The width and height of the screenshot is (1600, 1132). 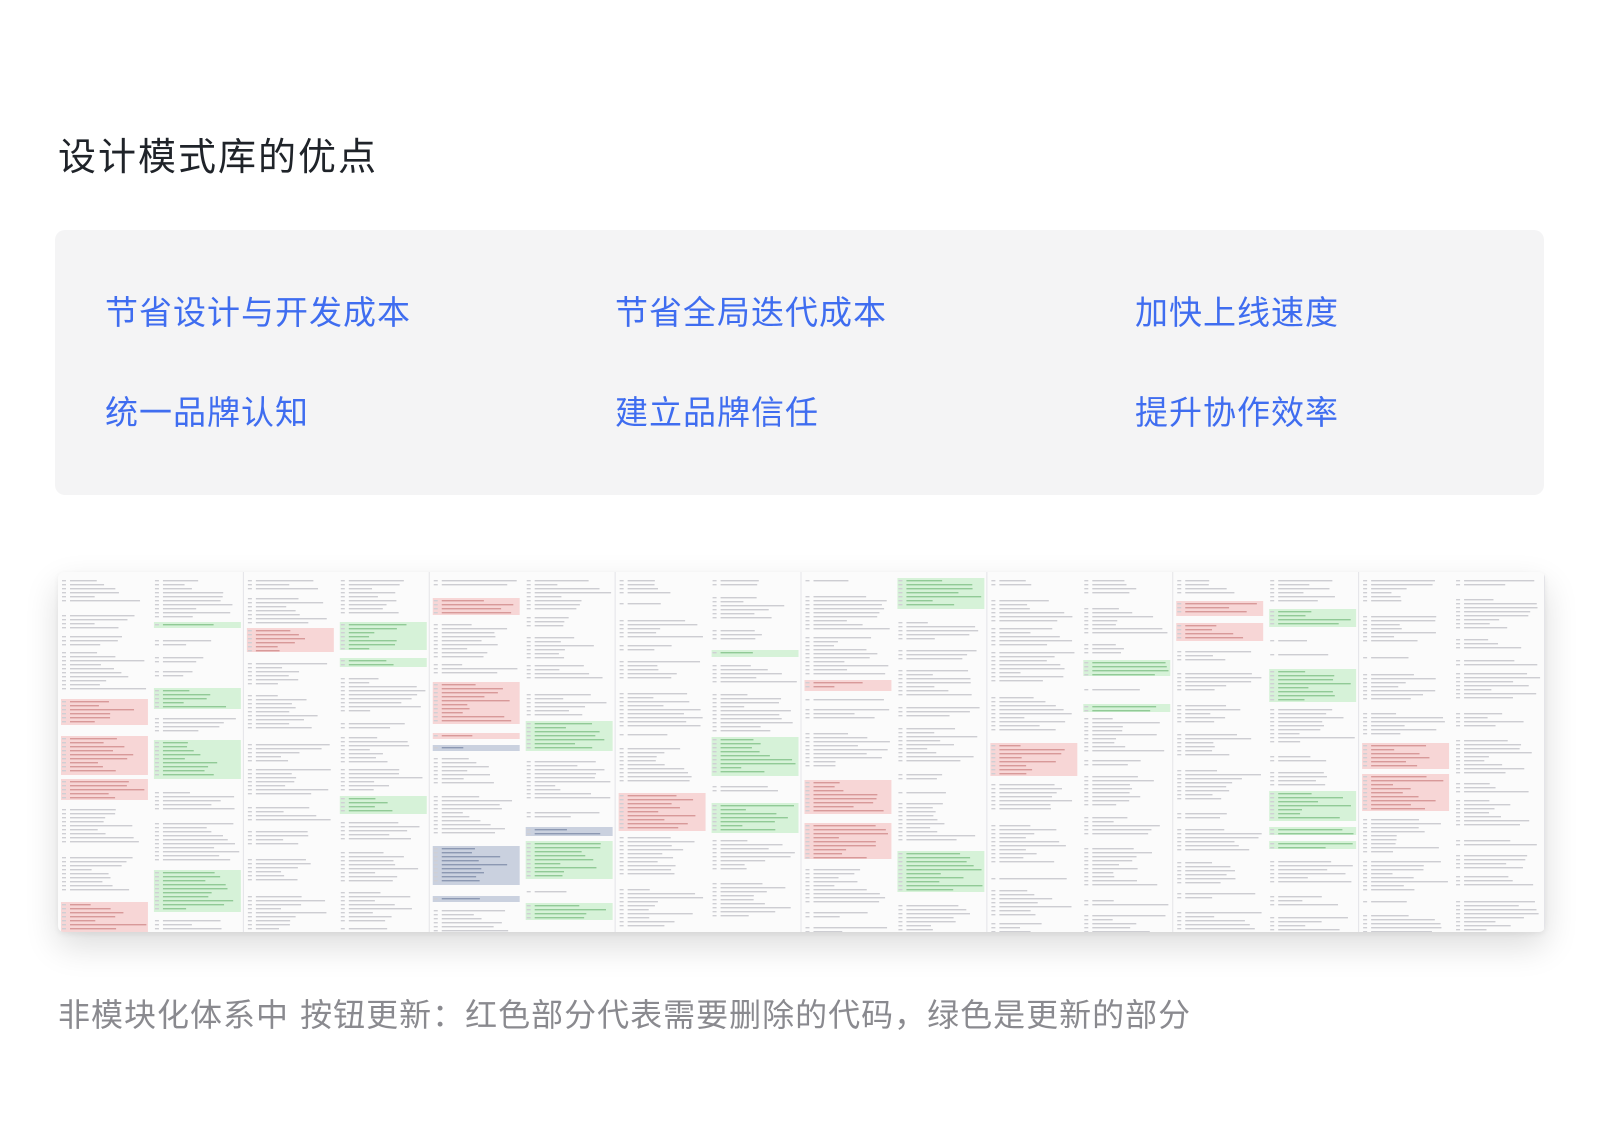 I want to click on benefit-item: 加快上线速度, so click(x=1237, y=312).